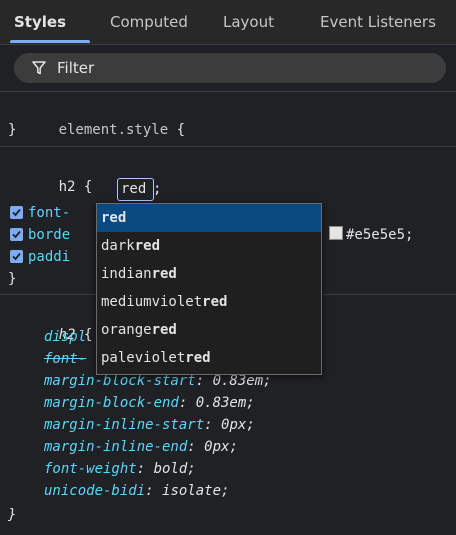  Describe the element at coordinates (113, 130) in the screenshot. I see `element-style-selector: element.style` at that location.